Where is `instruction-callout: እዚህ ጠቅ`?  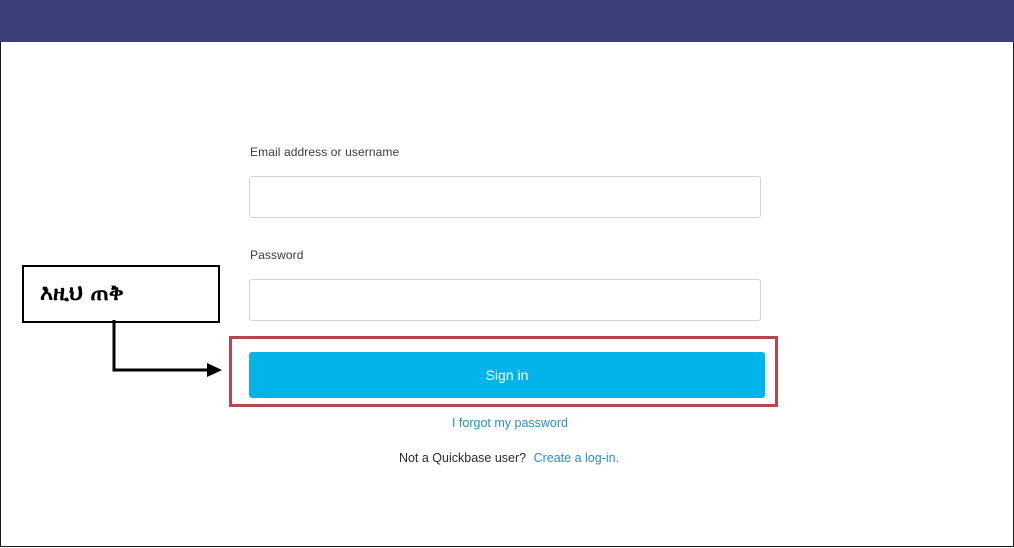
instruction-callout: እዚህ ጠቅ is located at coordinates (121, 294).